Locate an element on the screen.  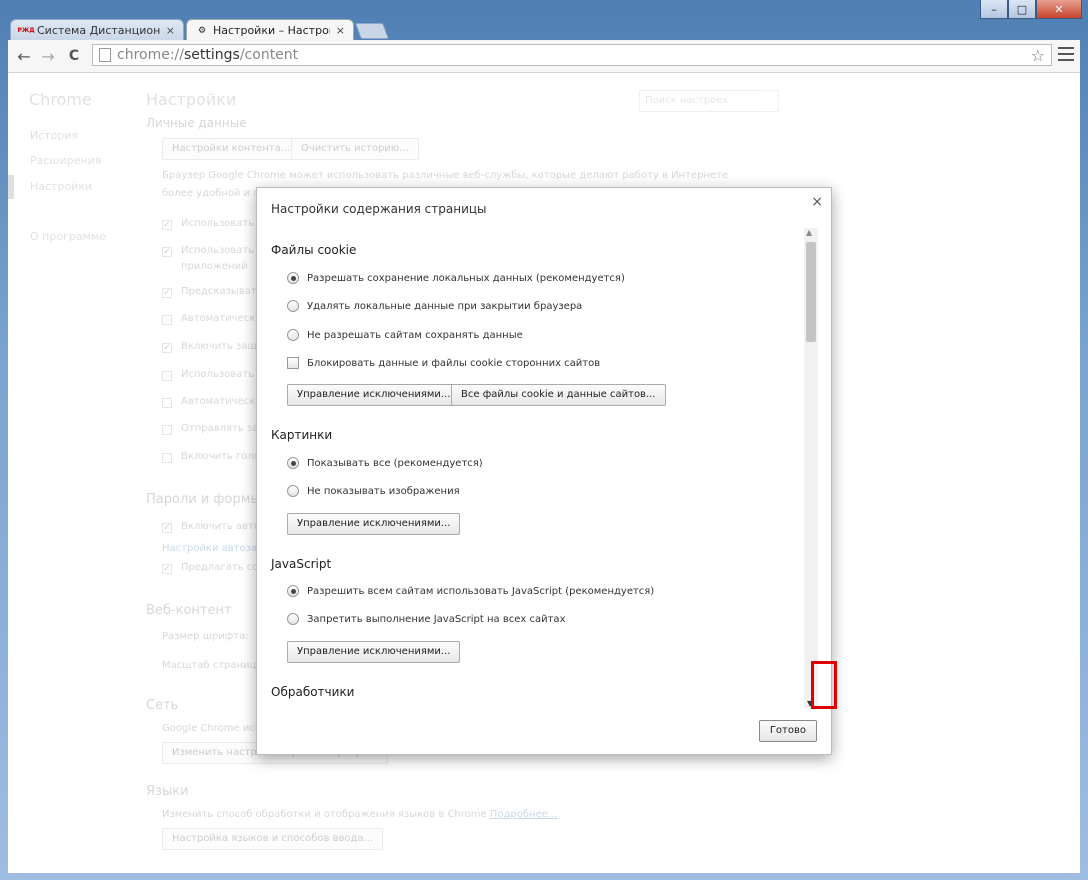
scrollbar-thumb is located at coordinates (811, 292).